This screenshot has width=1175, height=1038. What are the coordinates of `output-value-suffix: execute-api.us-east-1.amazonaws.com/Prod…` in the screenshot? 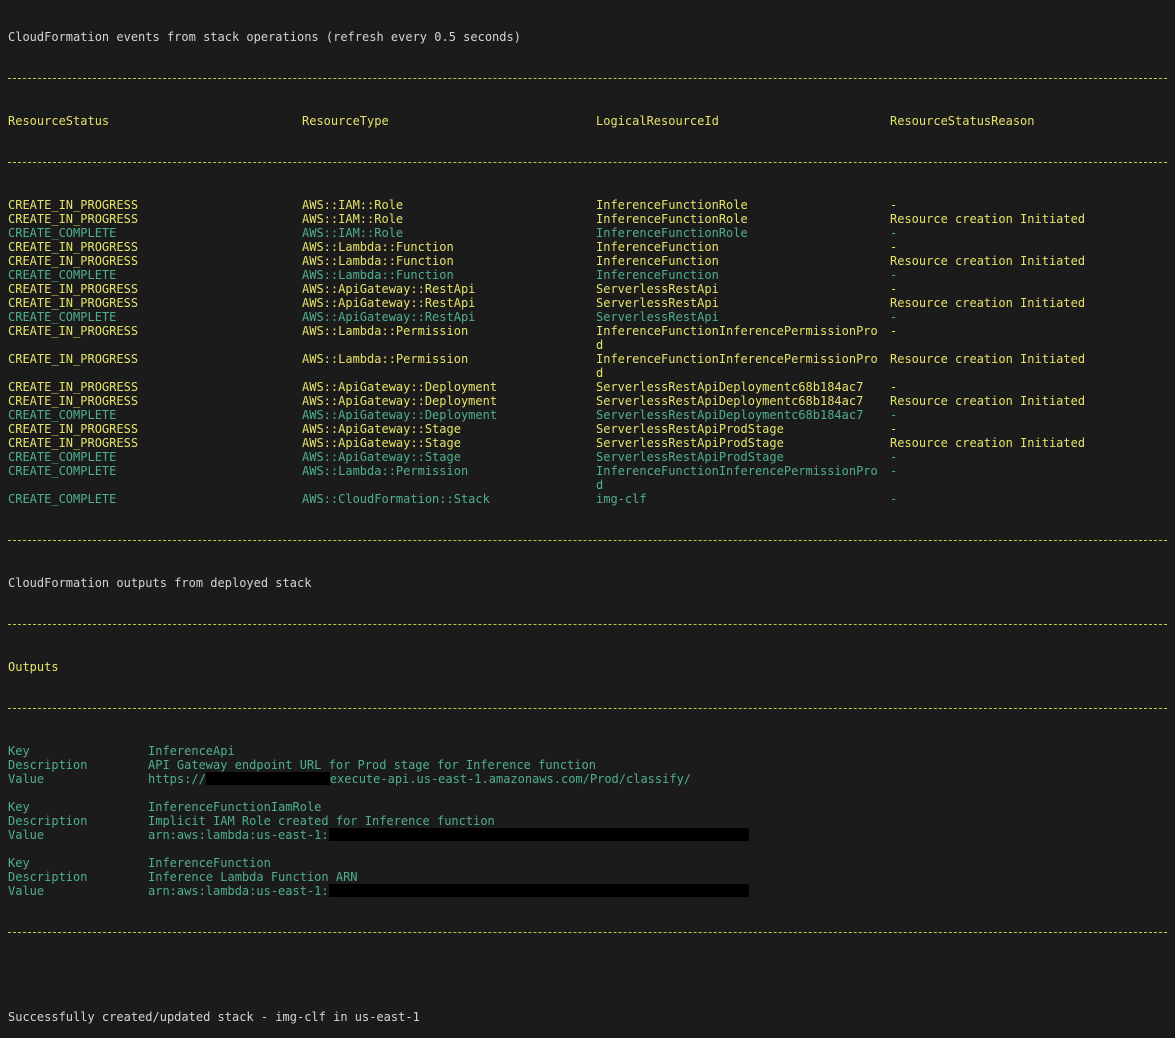 It's located at (510, 779).